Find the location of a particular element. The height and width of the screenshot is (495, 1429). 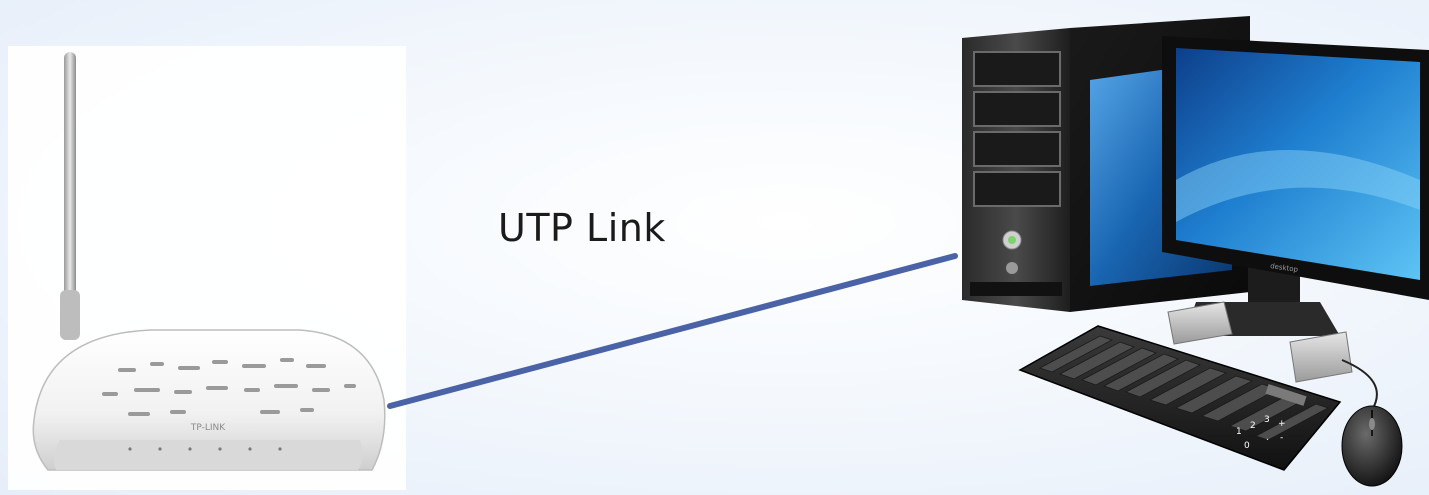

tower-vent is located at coordinates (1016, 289).